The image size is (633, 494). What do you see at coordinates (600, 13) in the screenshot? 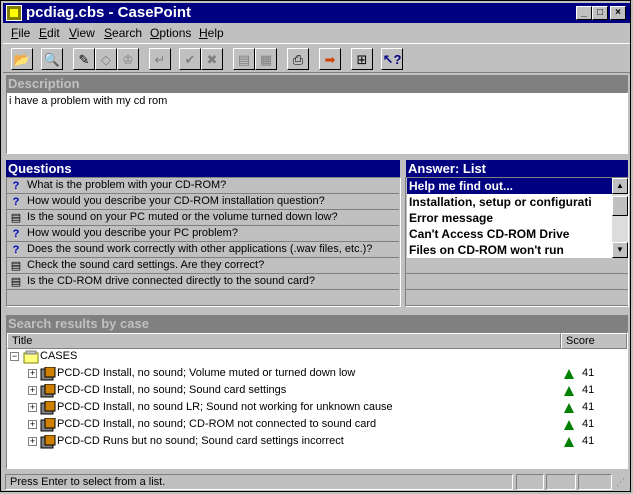
I see `maximize-button: □` at bounding box center [600, 13].